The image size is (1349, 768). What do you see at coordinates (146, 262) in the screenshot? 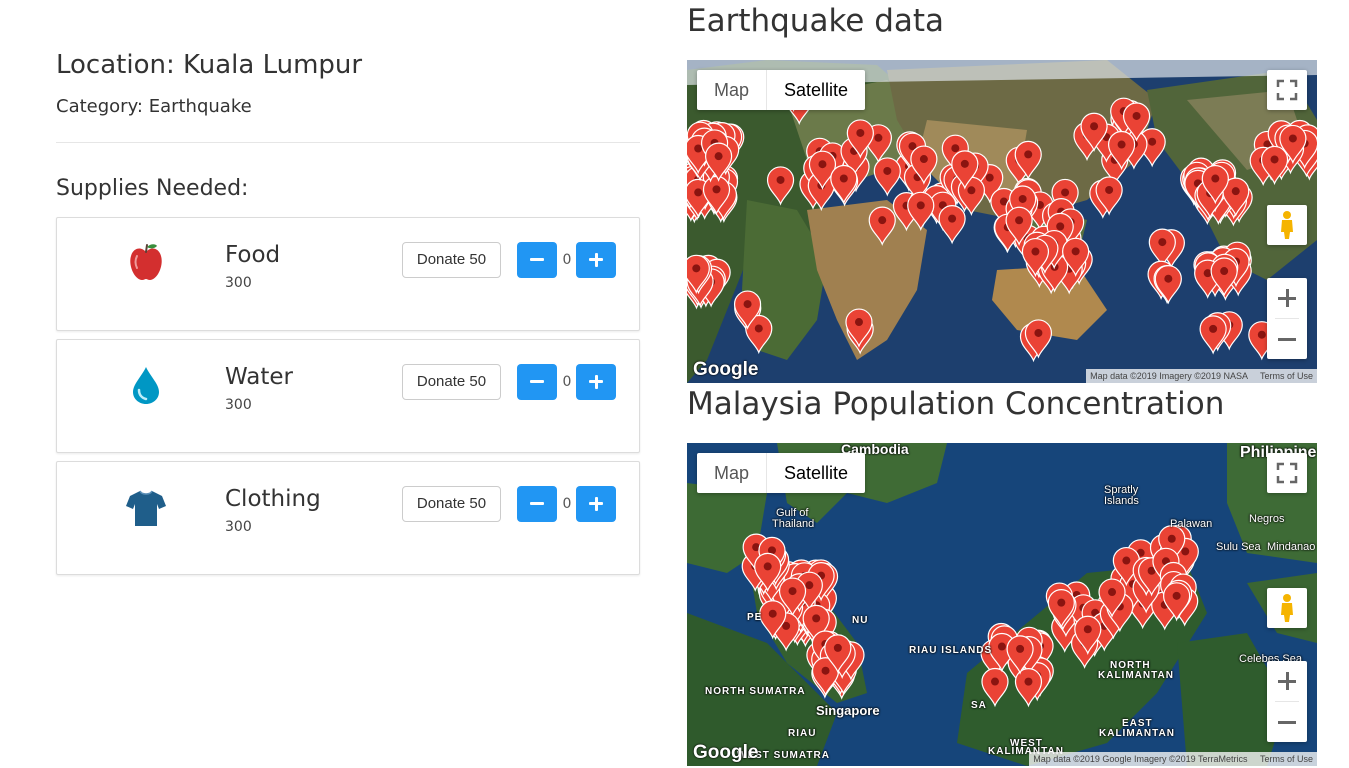
I see `apple-icon` at bounding box center [146, 262].